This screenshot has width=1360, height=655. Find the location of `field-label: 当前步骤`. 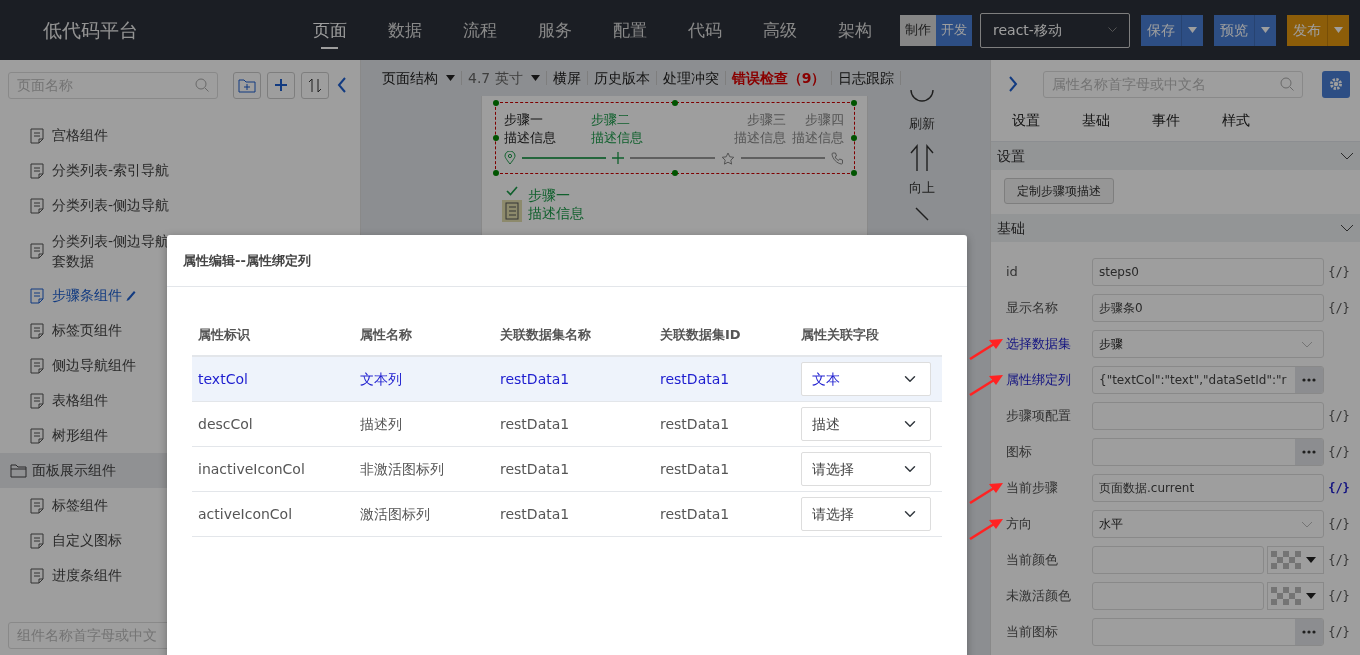

field-label: 当前步骤 is located at coordinates (1032, 488).